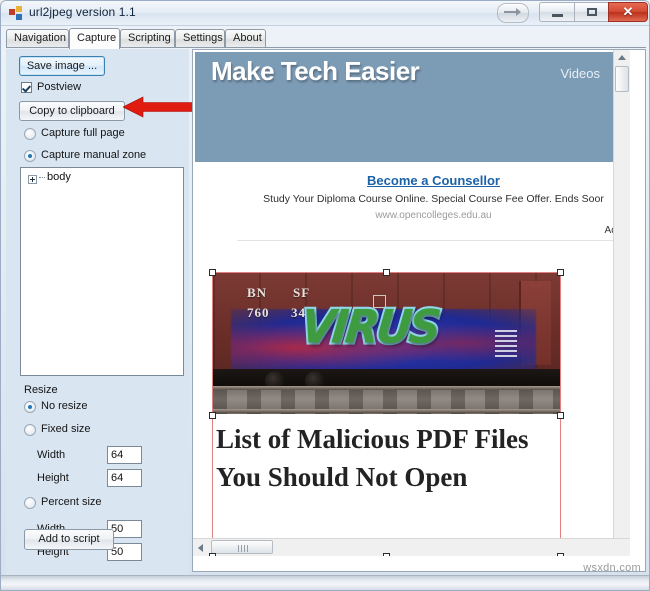 This screenshot has width=650, height=591. Describe the element at coordinates (325, 13) in the screenshot. I see `title-bar: url2jpeg version 1.1 ✕` at that location.